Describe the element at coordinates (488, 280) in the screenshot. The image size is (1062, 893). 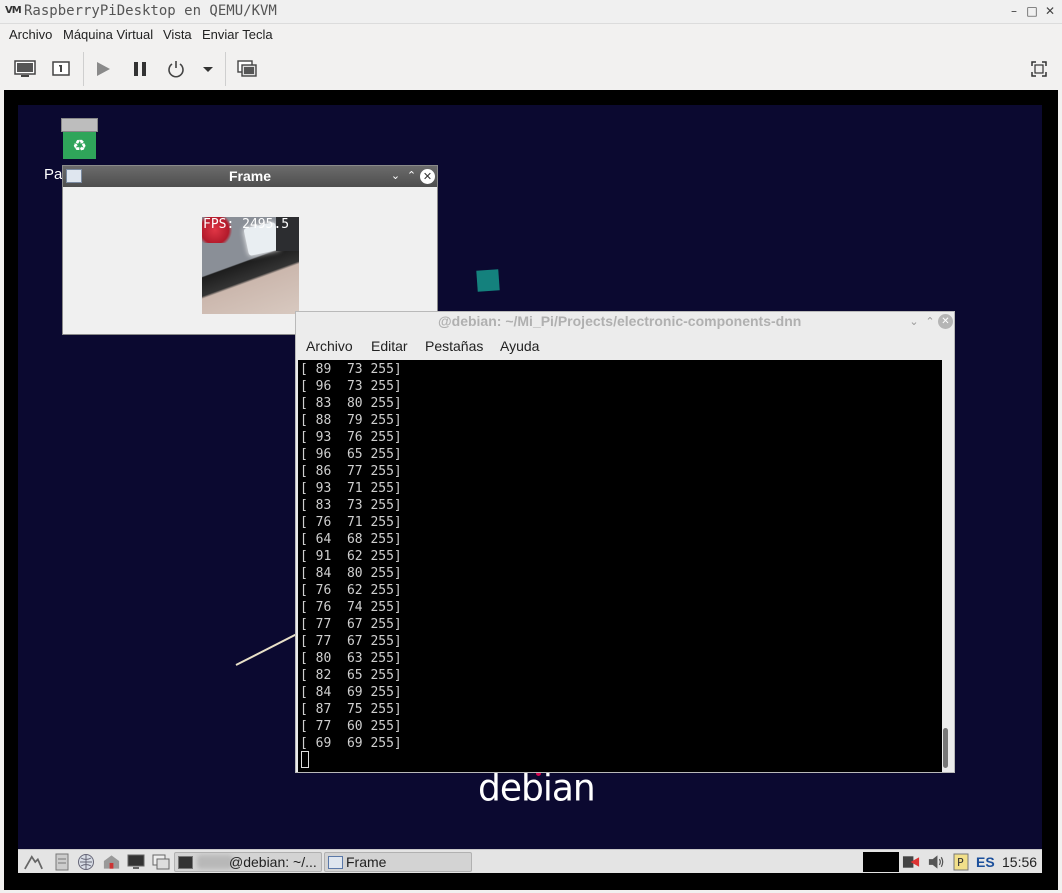
I see `wallpaper-cube` at that location.